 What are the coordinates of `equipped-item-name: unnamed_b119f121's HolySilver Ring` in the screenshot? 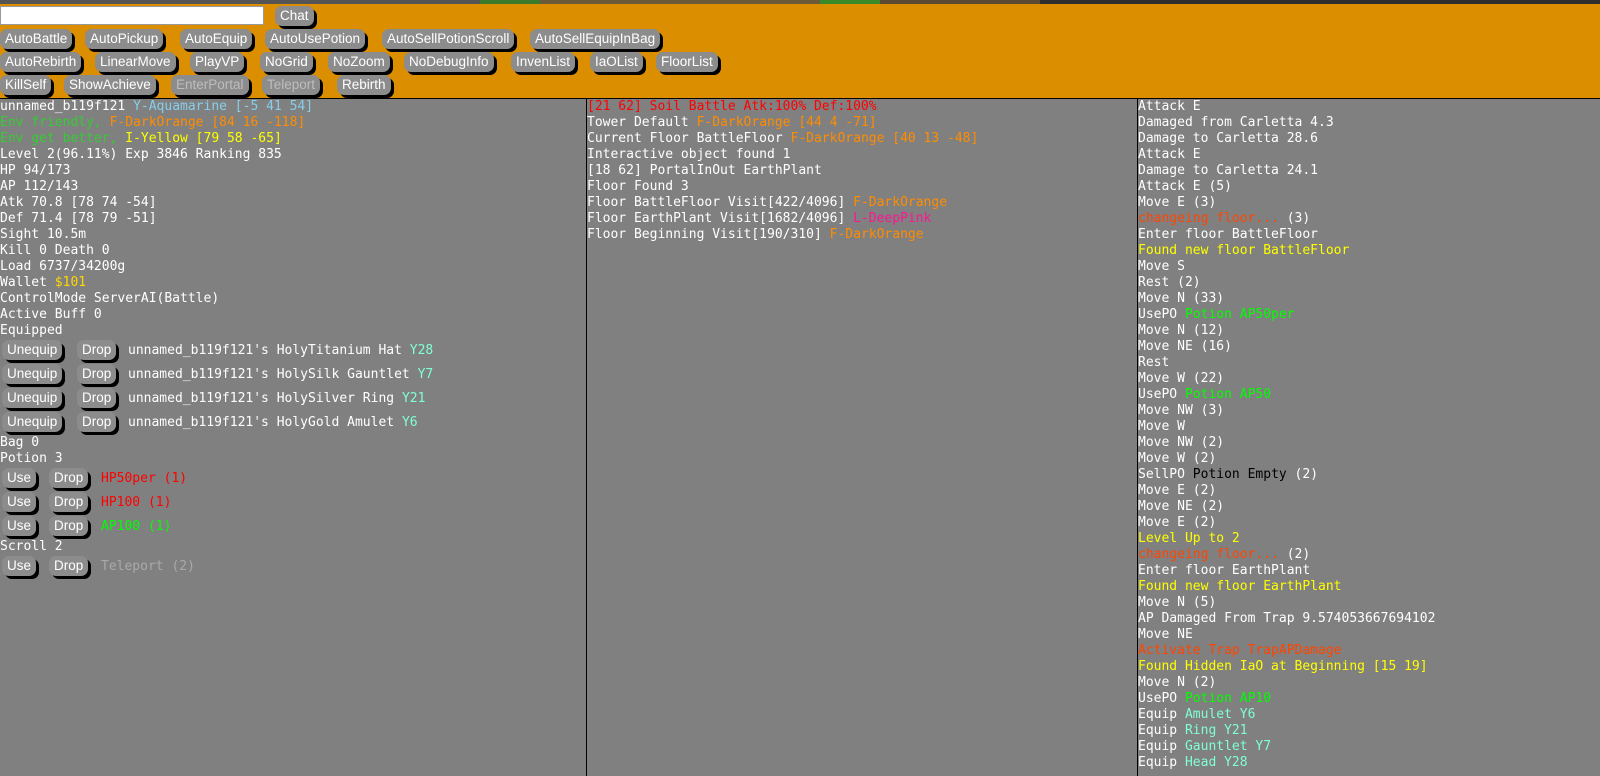 It's located at (261, 398).